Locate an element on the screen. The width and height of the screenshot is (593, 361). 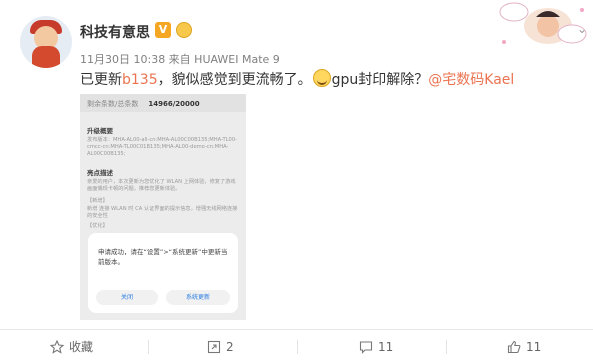
favorite-button: 收藏 is located at coordinates (71, 347).